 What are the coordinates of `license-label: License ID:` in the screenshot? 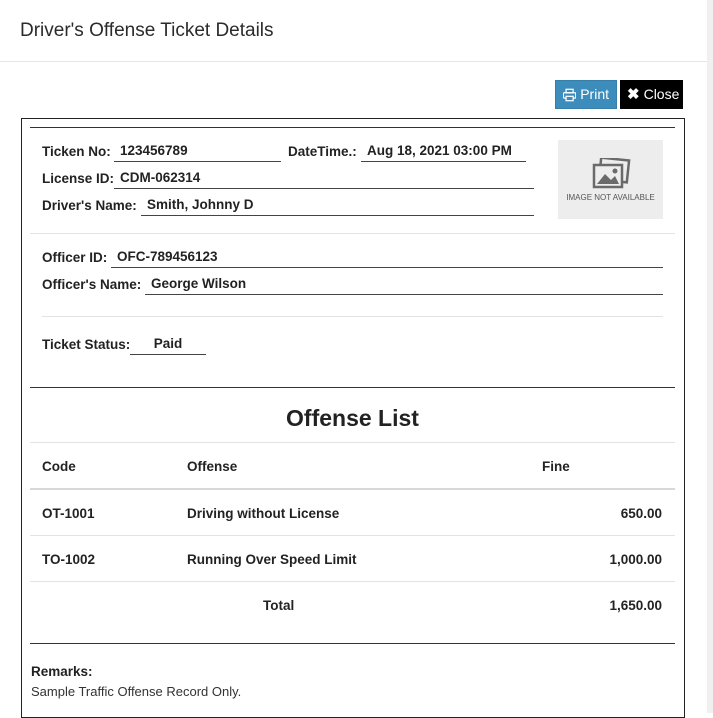 It's located at (78, 178).